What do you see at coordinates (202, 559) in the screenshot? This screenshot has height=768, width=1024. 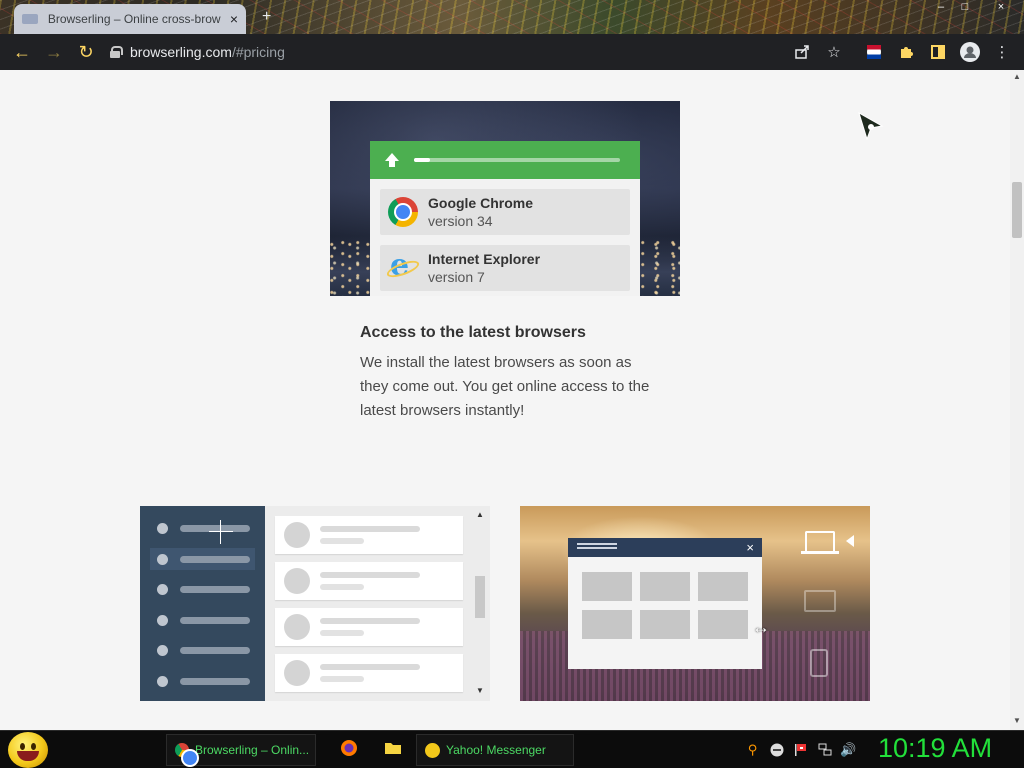 I see `mock-sidebar-item-active` at bounding box center [202, 559].